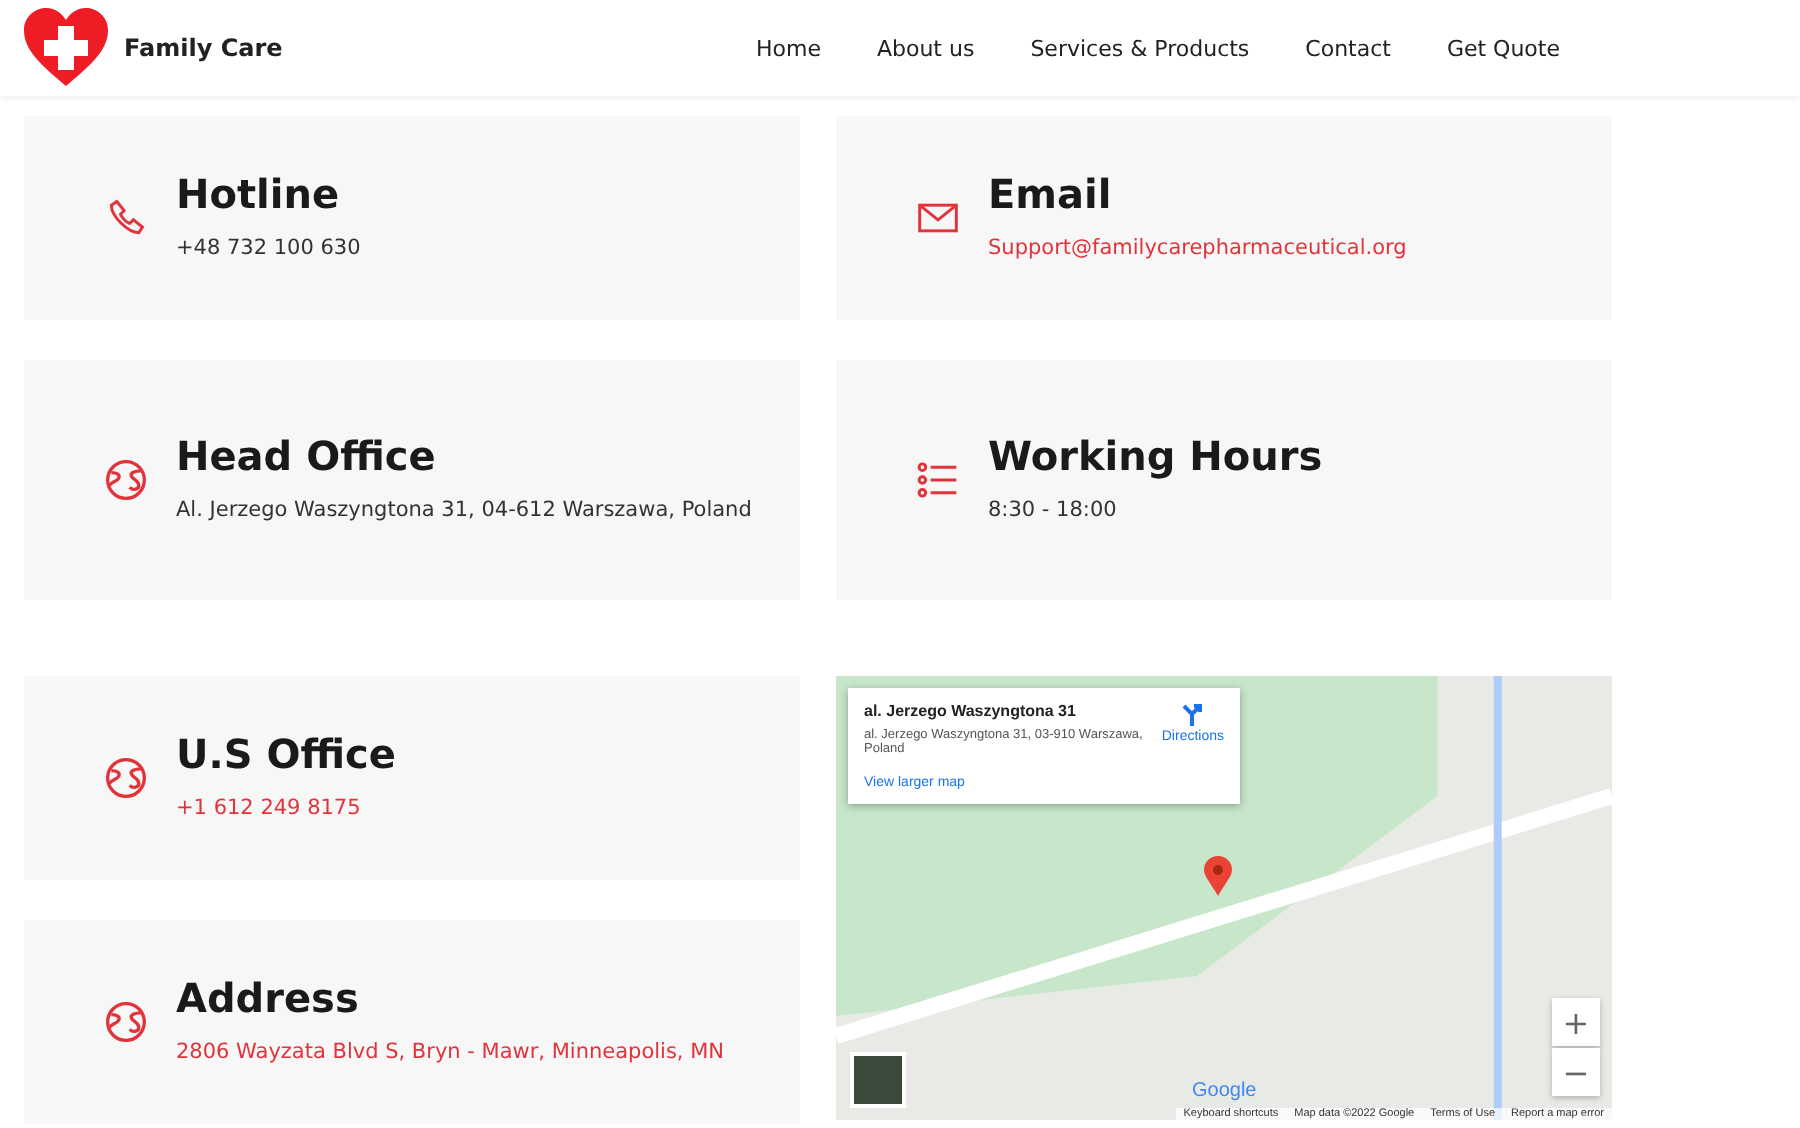 This screenshot has height=1128, width=1800. I want to click on card-value: Support@familycarepharmaceutical.org, so click(1197, 248).